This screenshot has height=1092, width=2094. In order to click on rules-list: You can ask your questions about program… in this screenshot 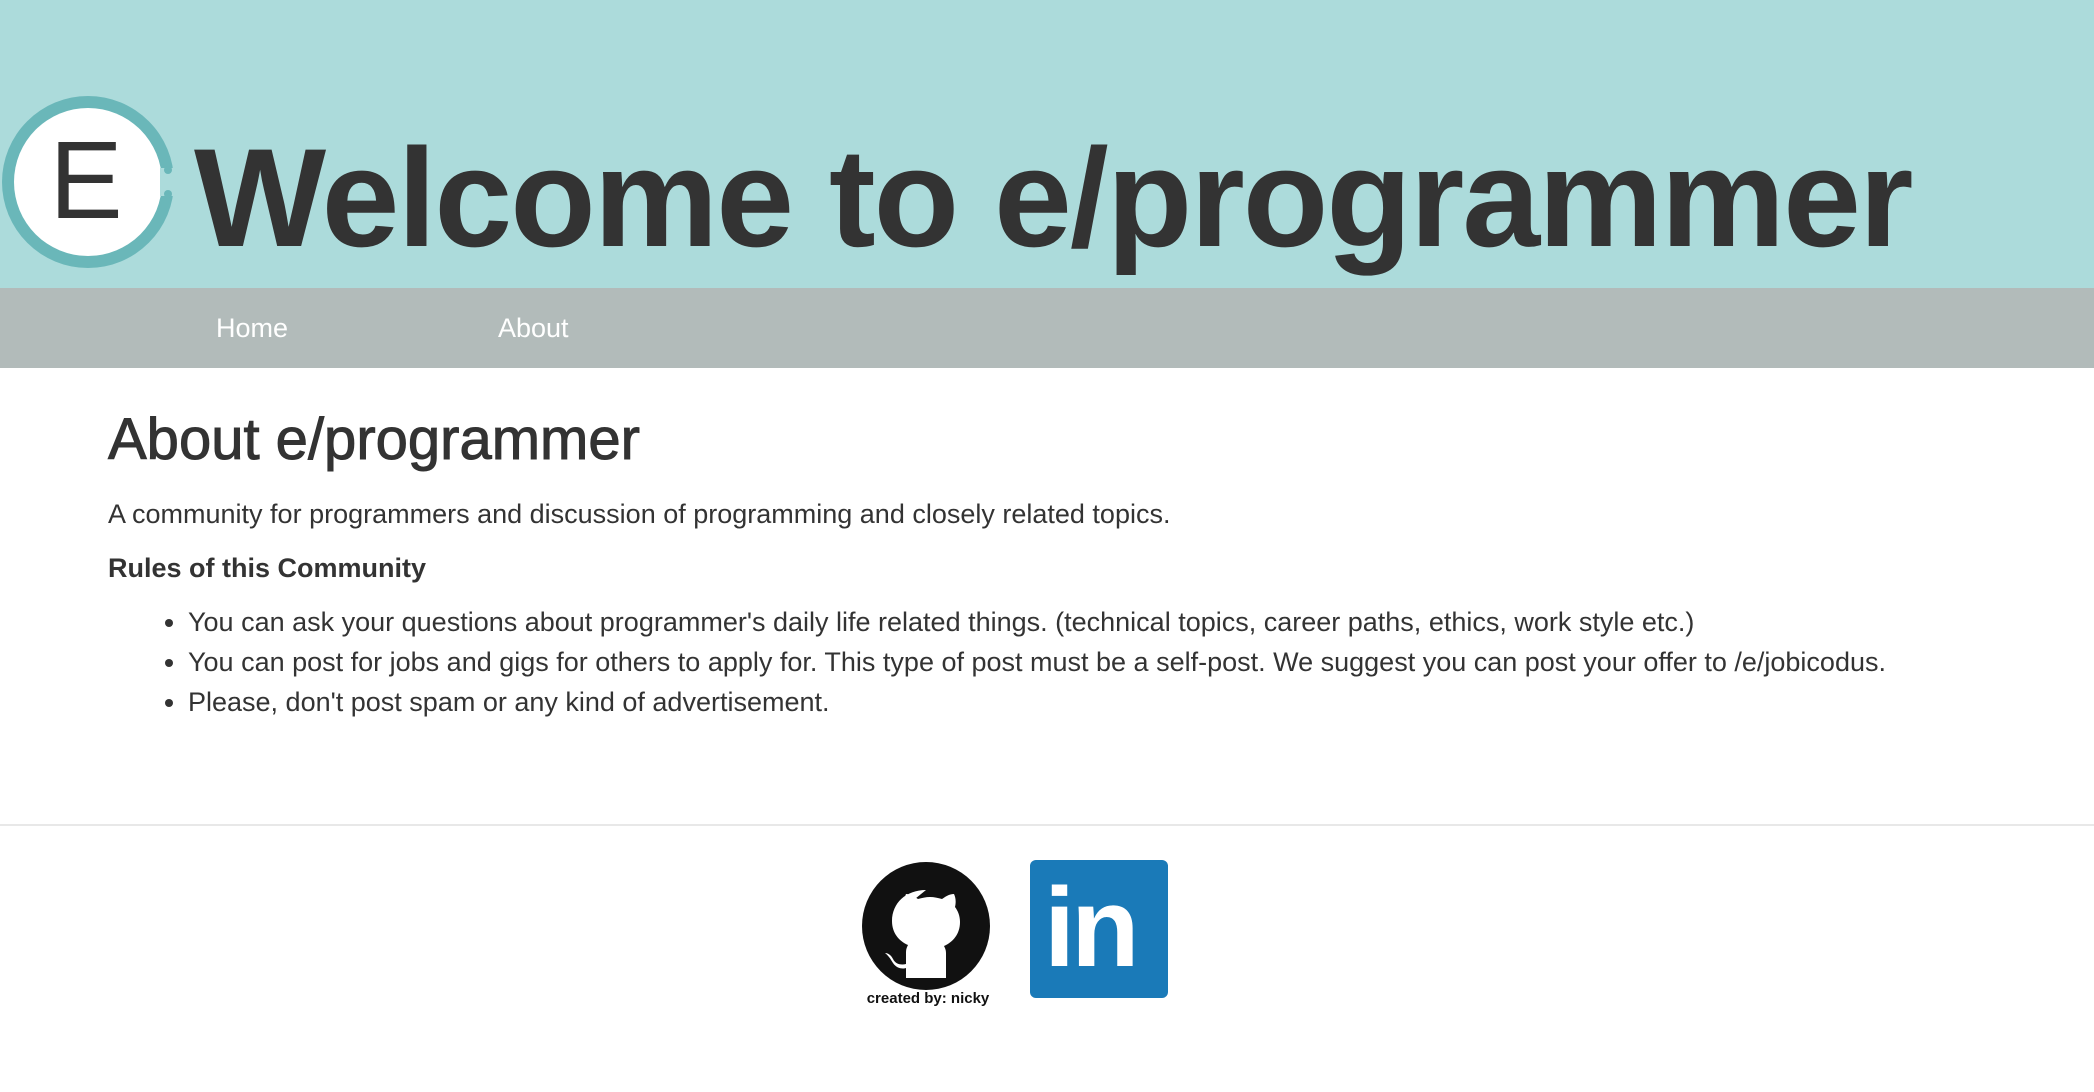, I will do `click(1058, 662)`.